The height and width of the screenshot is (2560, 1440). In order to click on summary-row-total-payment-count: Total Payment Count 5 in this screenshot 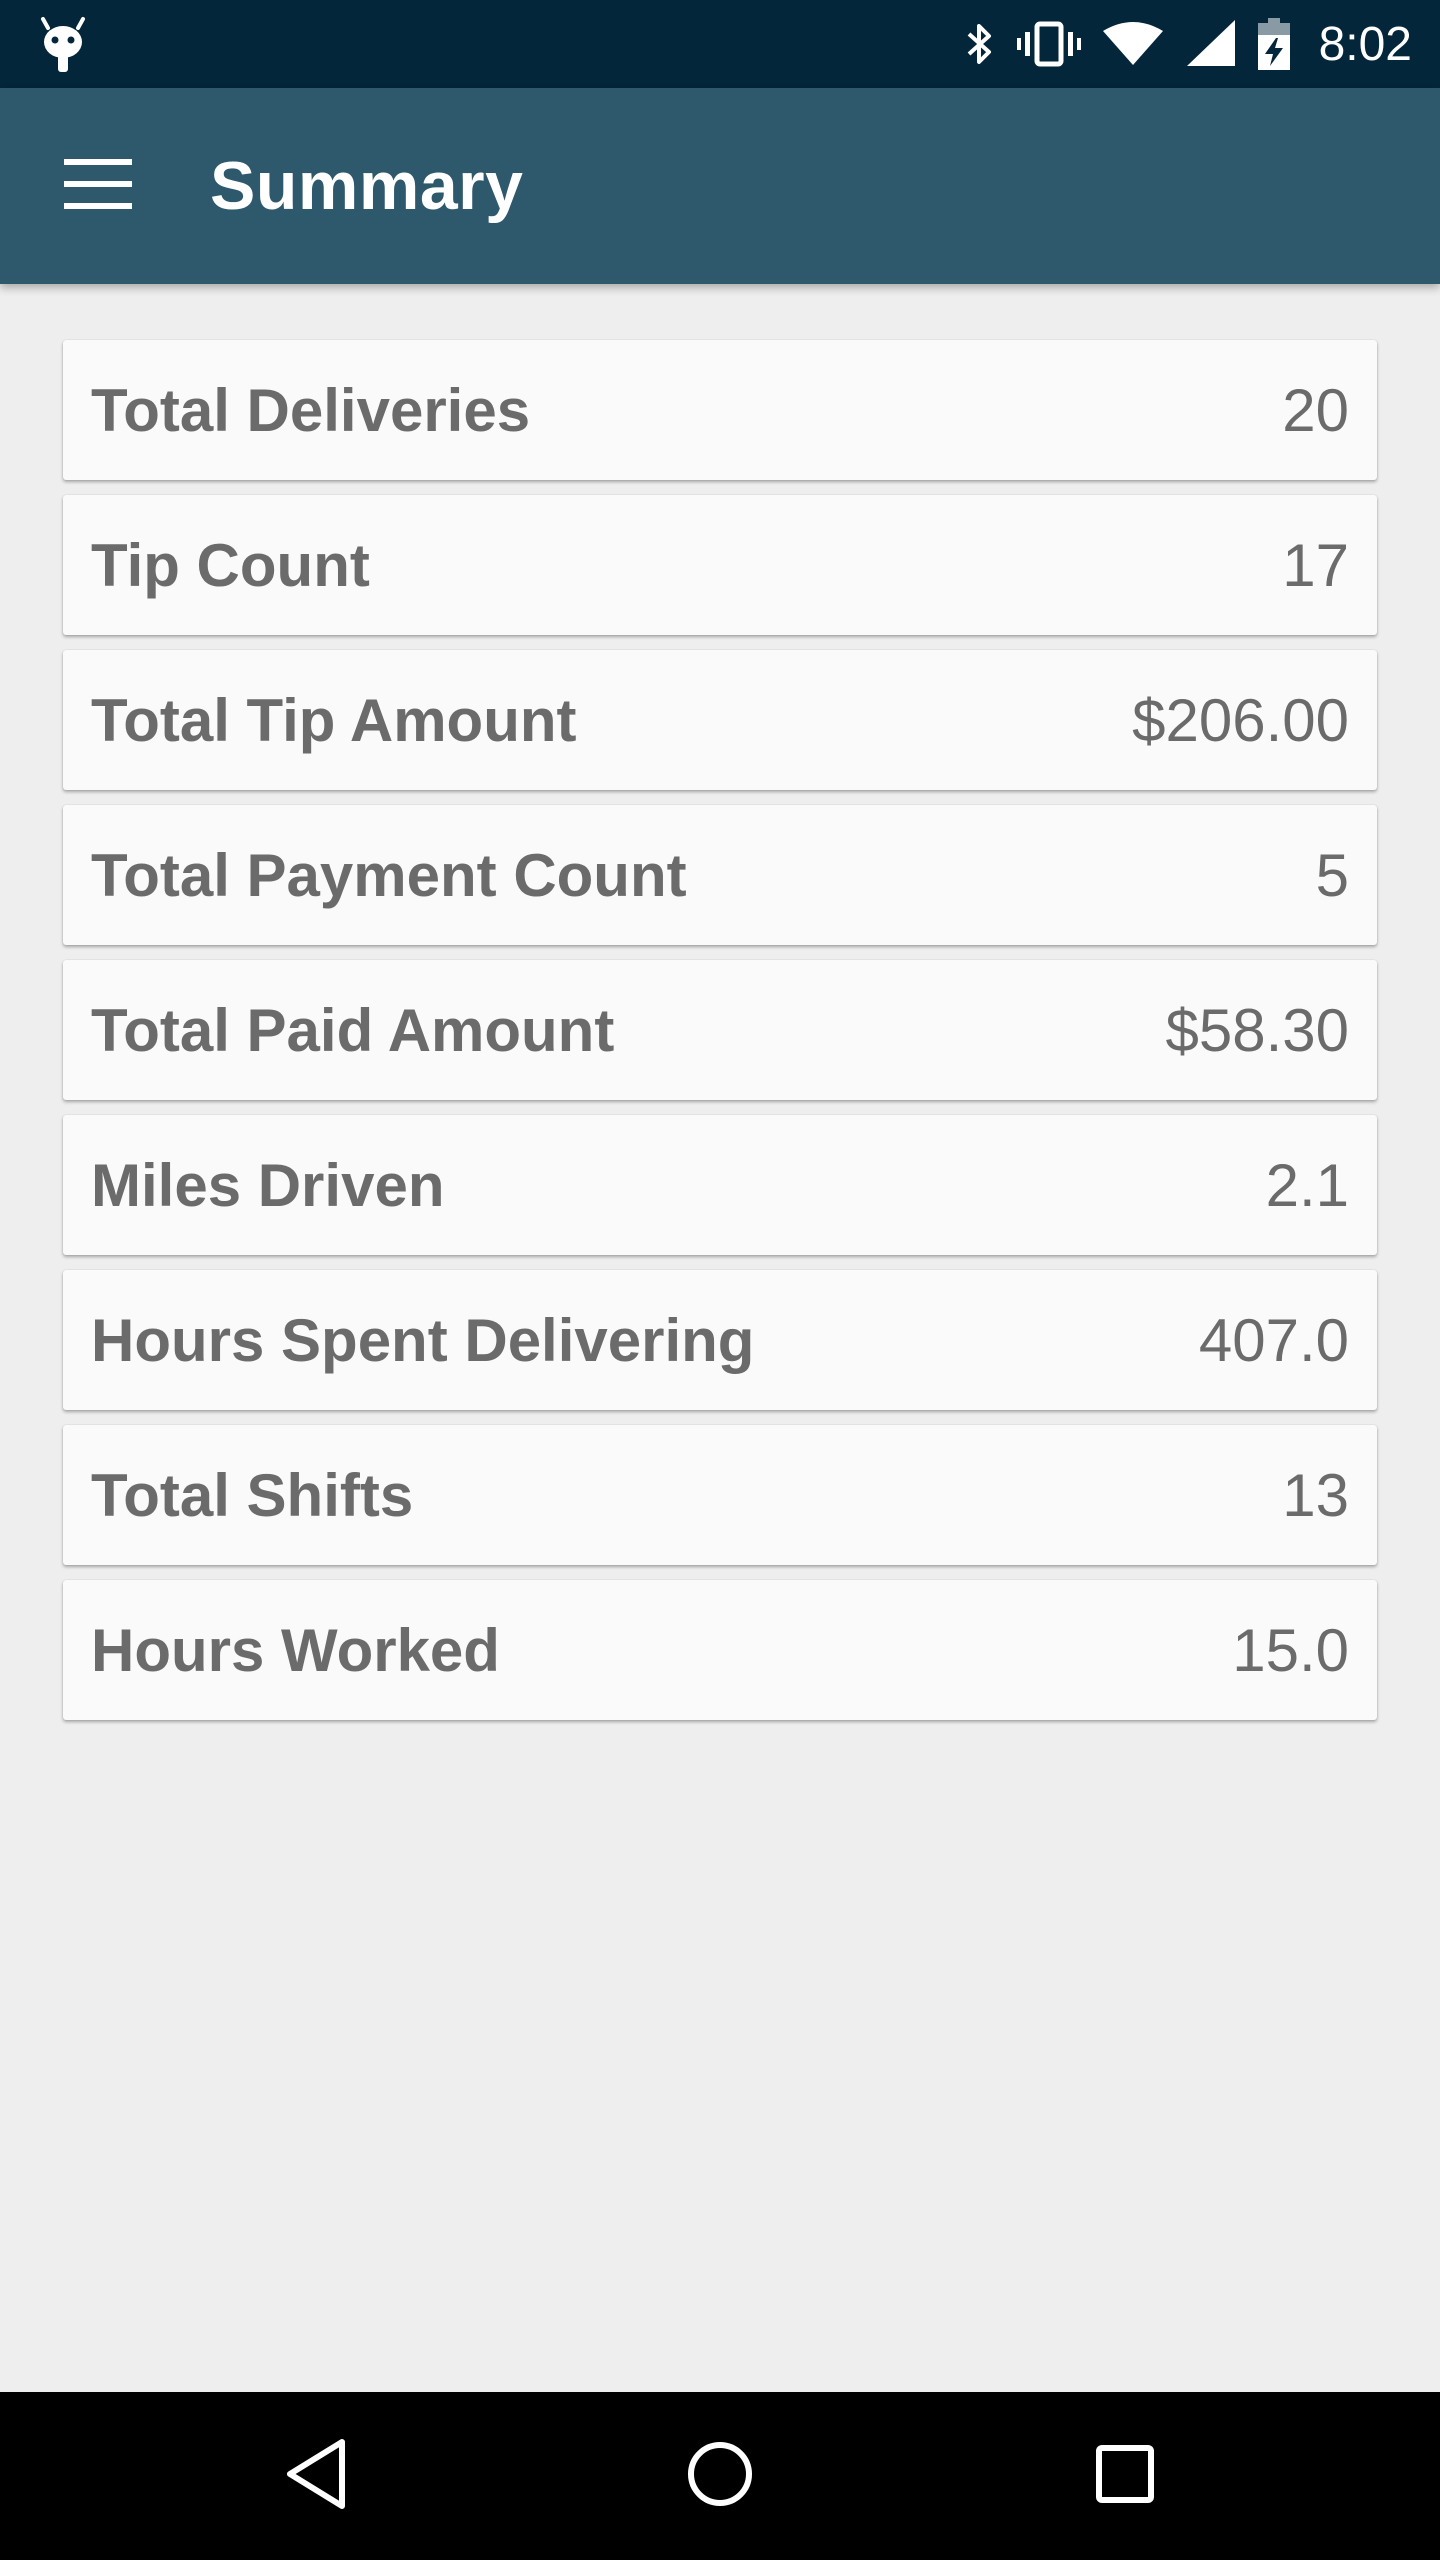, I will do `click(720, 875)`.